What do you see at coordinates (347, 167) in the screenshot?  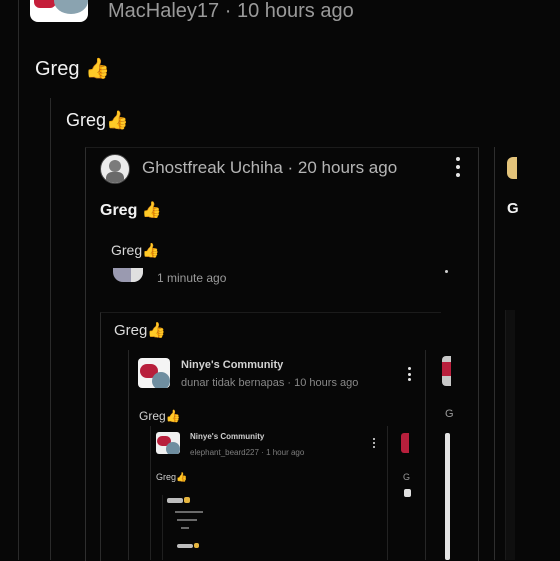 I see `timestamp: 20 hours ago` at bounding box center [347, 167].